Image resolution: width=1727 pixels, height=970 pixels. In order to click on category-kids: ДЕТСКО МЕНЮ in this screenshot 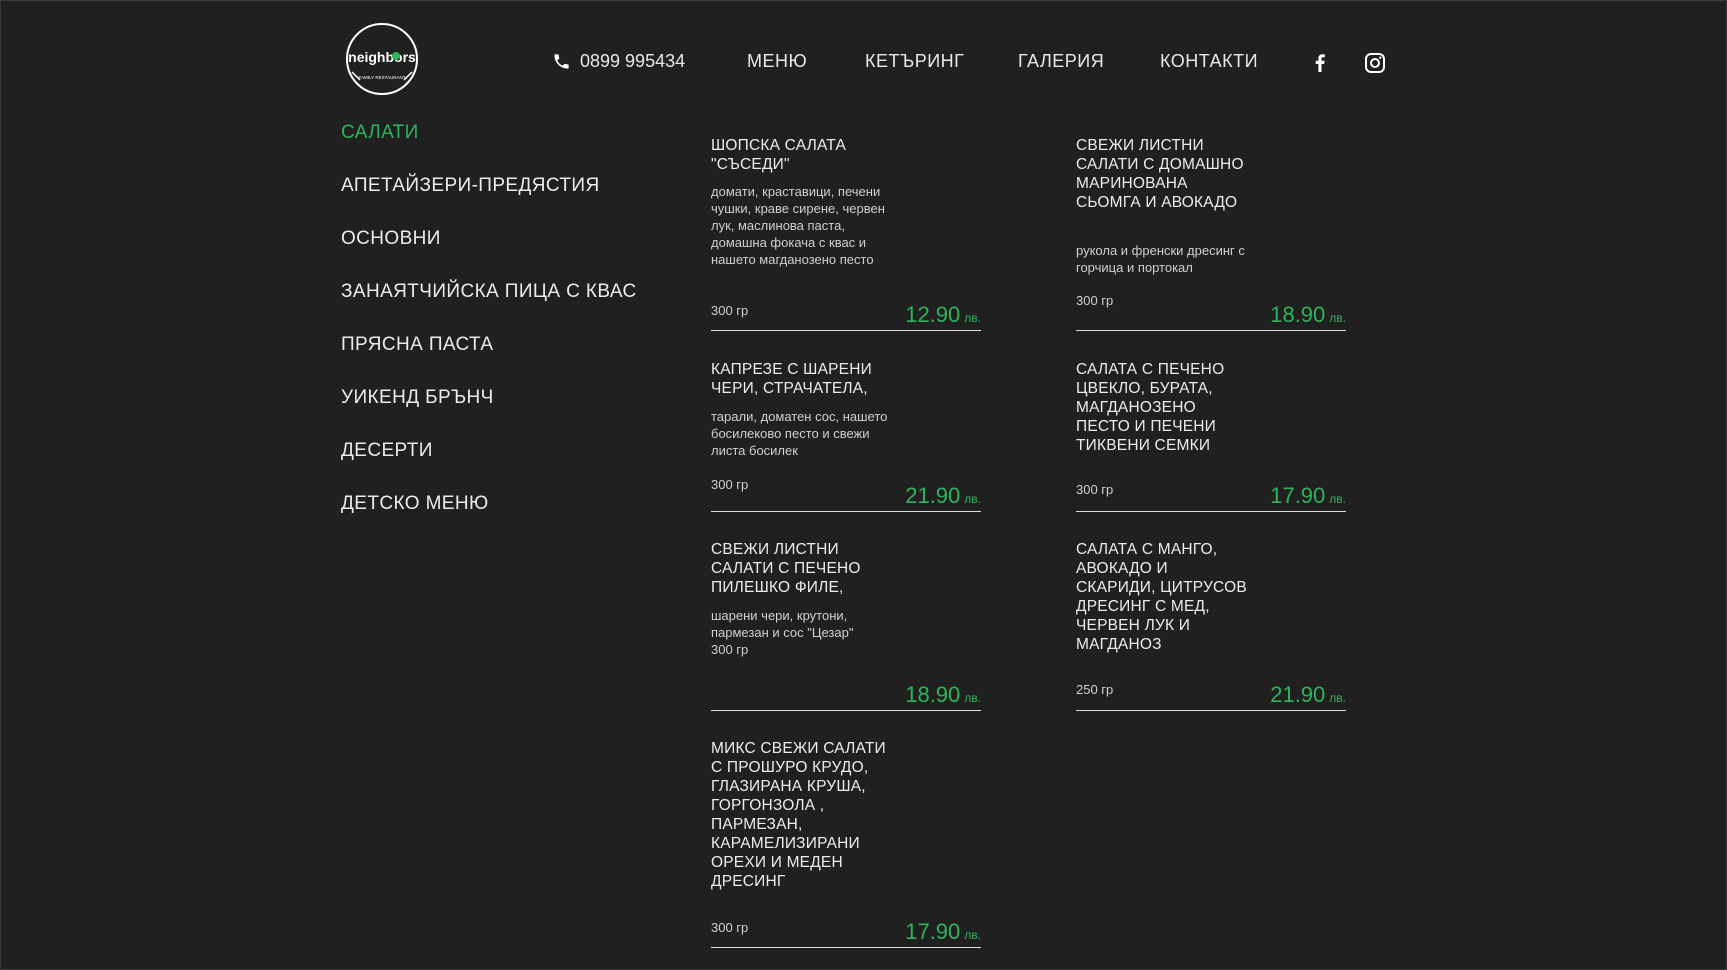, I will do `click(415, 504)`.